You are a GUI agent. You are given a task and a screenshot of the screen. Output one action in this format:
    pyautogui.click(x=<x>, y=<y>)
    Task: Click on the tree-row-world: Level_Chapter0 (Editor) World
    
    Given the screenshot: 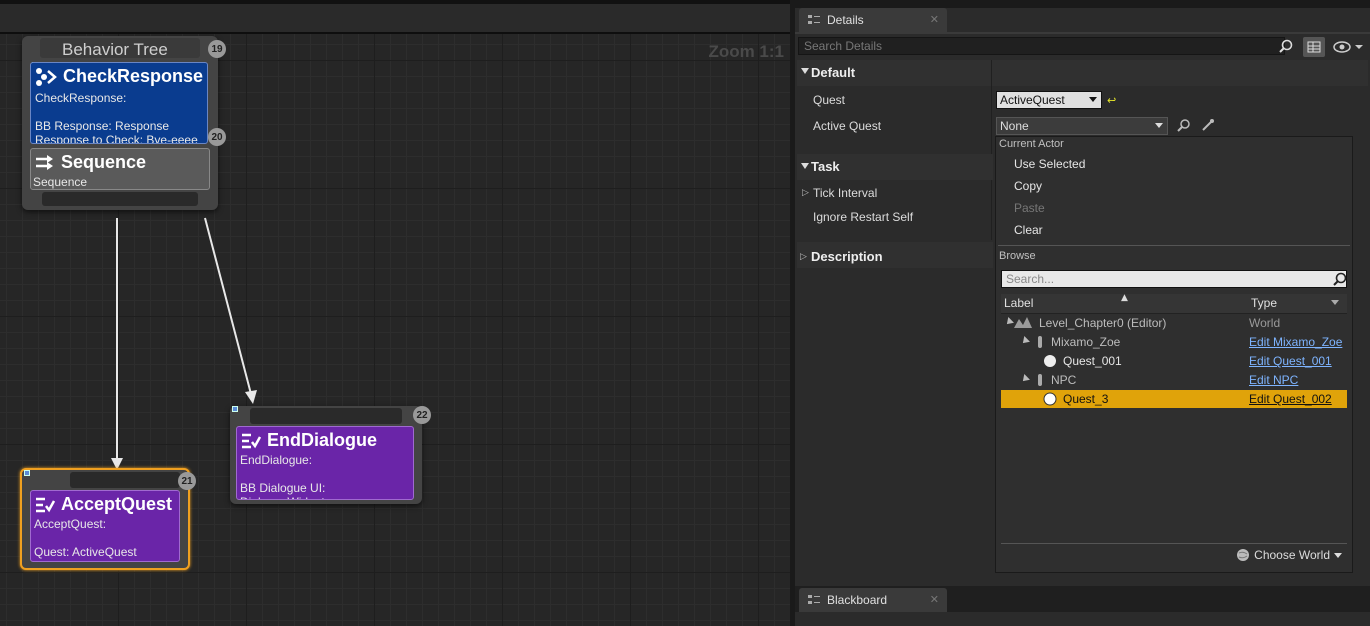 What is the action you would take?
    pyautogui.click(x=1174, y=323)
    